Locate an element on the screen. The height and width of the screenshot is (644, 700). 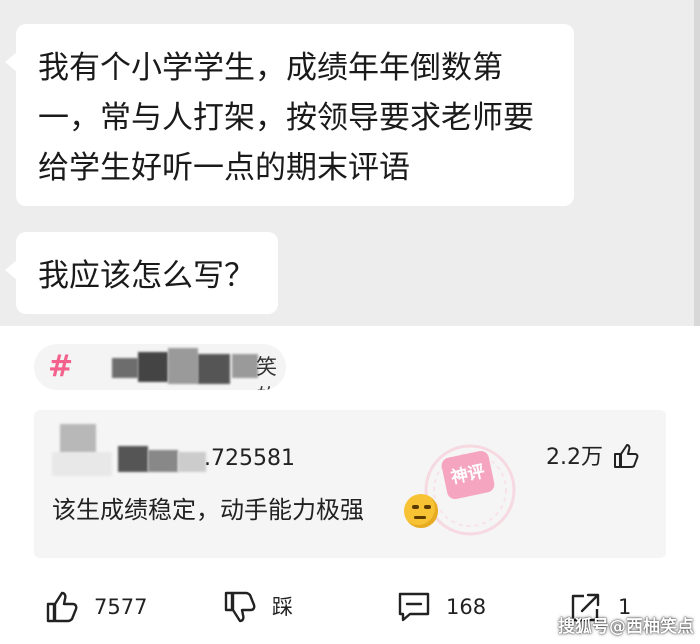
like-count: 7577 is located at coordinates (121, 607).